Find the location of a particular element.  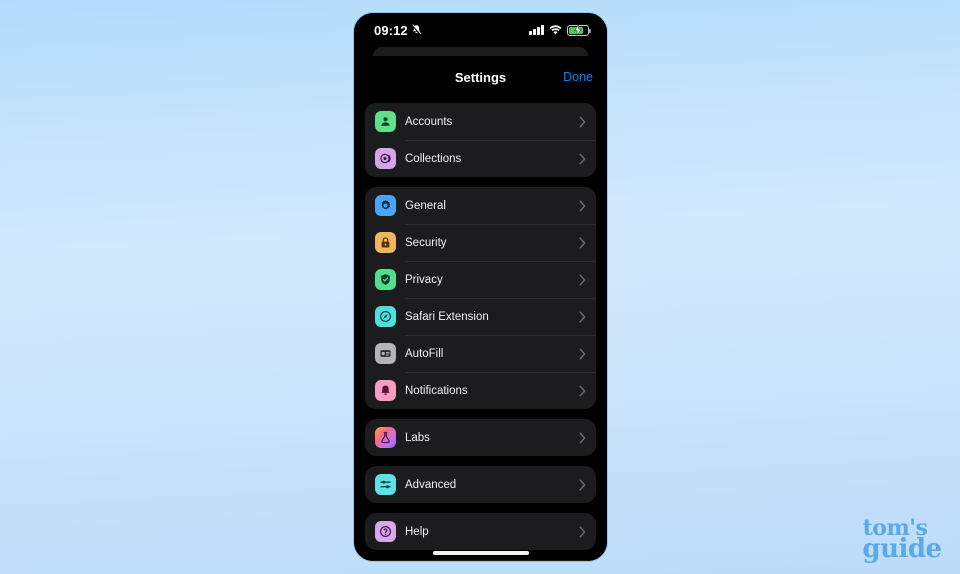

settings-row-notifications: Notifications is located at coordinates (480, 390).